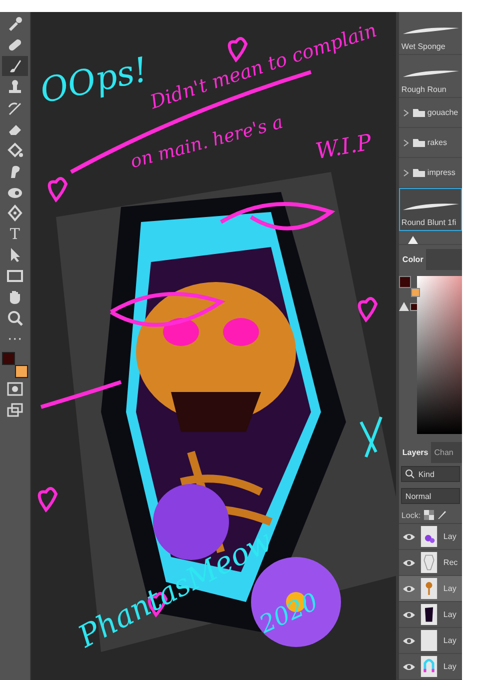  What do you see at coordinates (441, 515) in the screenshot?
I see `brush-icon` at bounding box center [441, 515].